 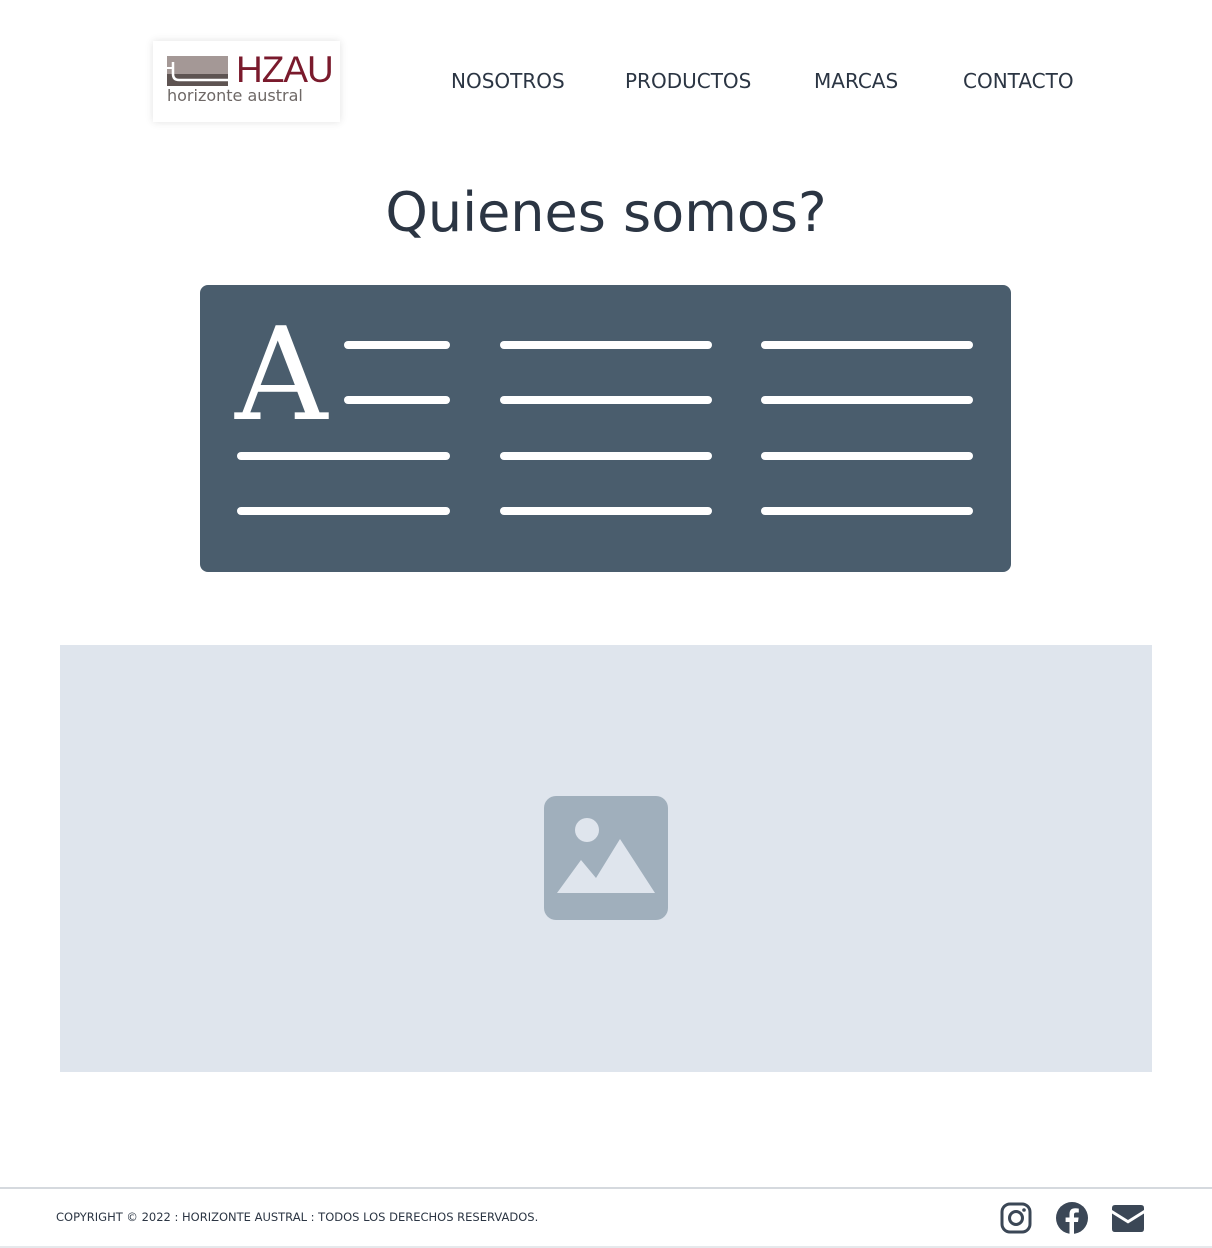 I want to click on nav-contacto: CONTACTO, so click(x=1018, y=81).